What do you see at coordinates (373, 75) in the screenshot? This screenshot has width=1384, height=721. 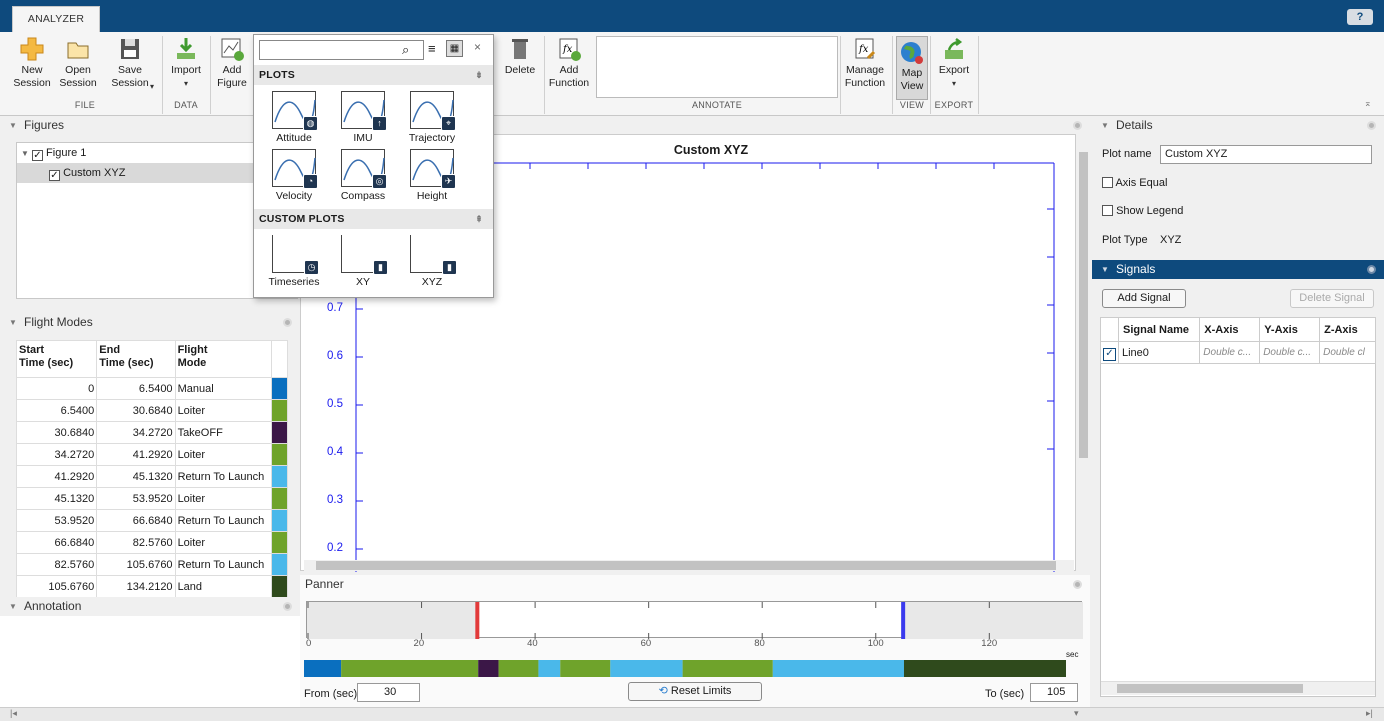 I see `plots-section-header: PLOTS ⇟` at bounding box center [373, 75].